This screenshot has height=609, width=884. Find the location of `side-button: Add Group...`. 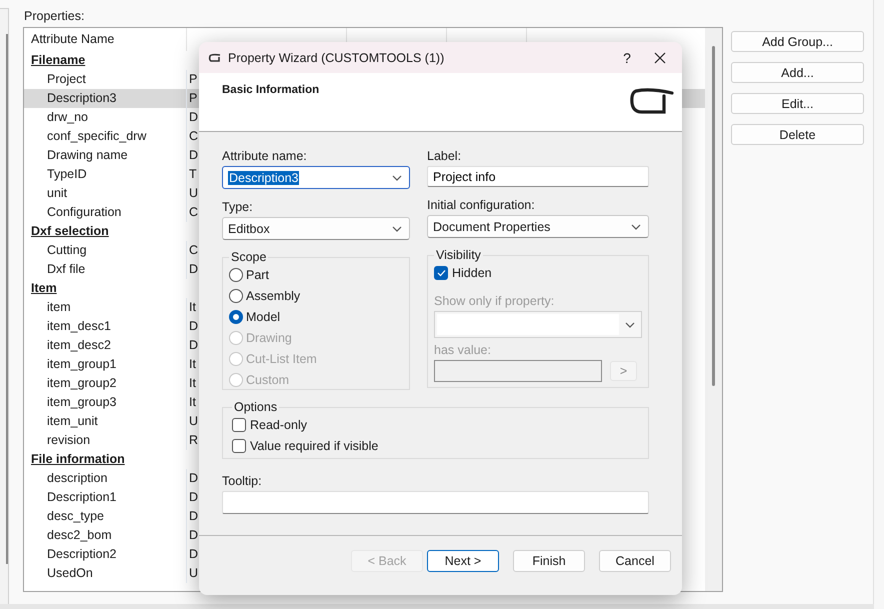

side-button: Add Group... is located at coordinates (797, 41).